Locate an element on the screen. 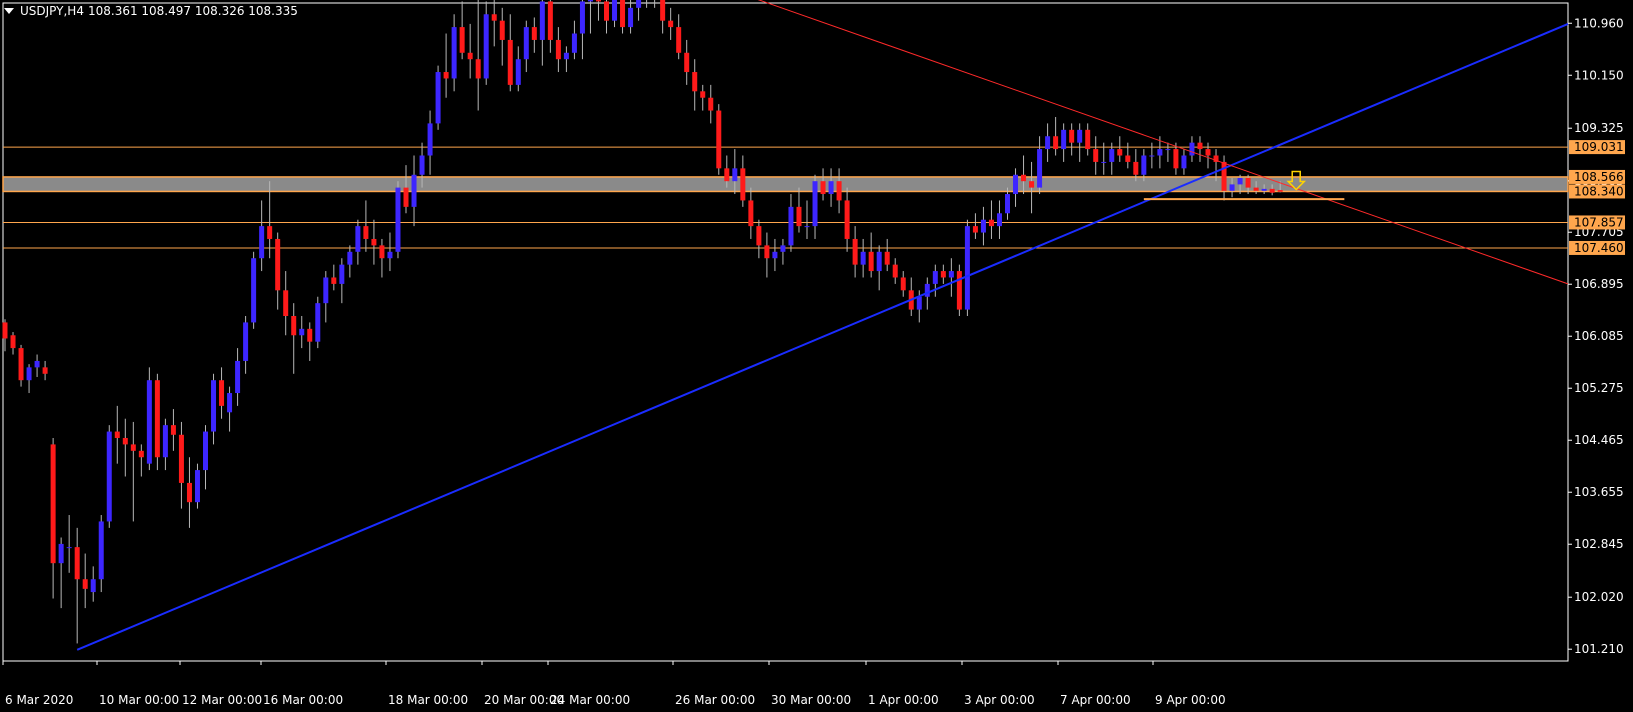 The image size is (1633, 712). level-label: 107.460 is located at coordinates (1599, 248).